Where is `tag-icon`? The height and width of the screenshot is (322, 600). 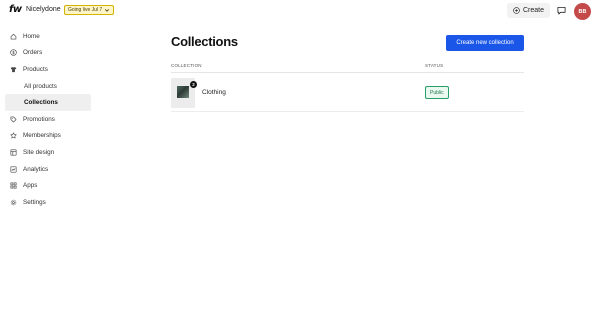 tag-icon is located at coordinates (13, 119).